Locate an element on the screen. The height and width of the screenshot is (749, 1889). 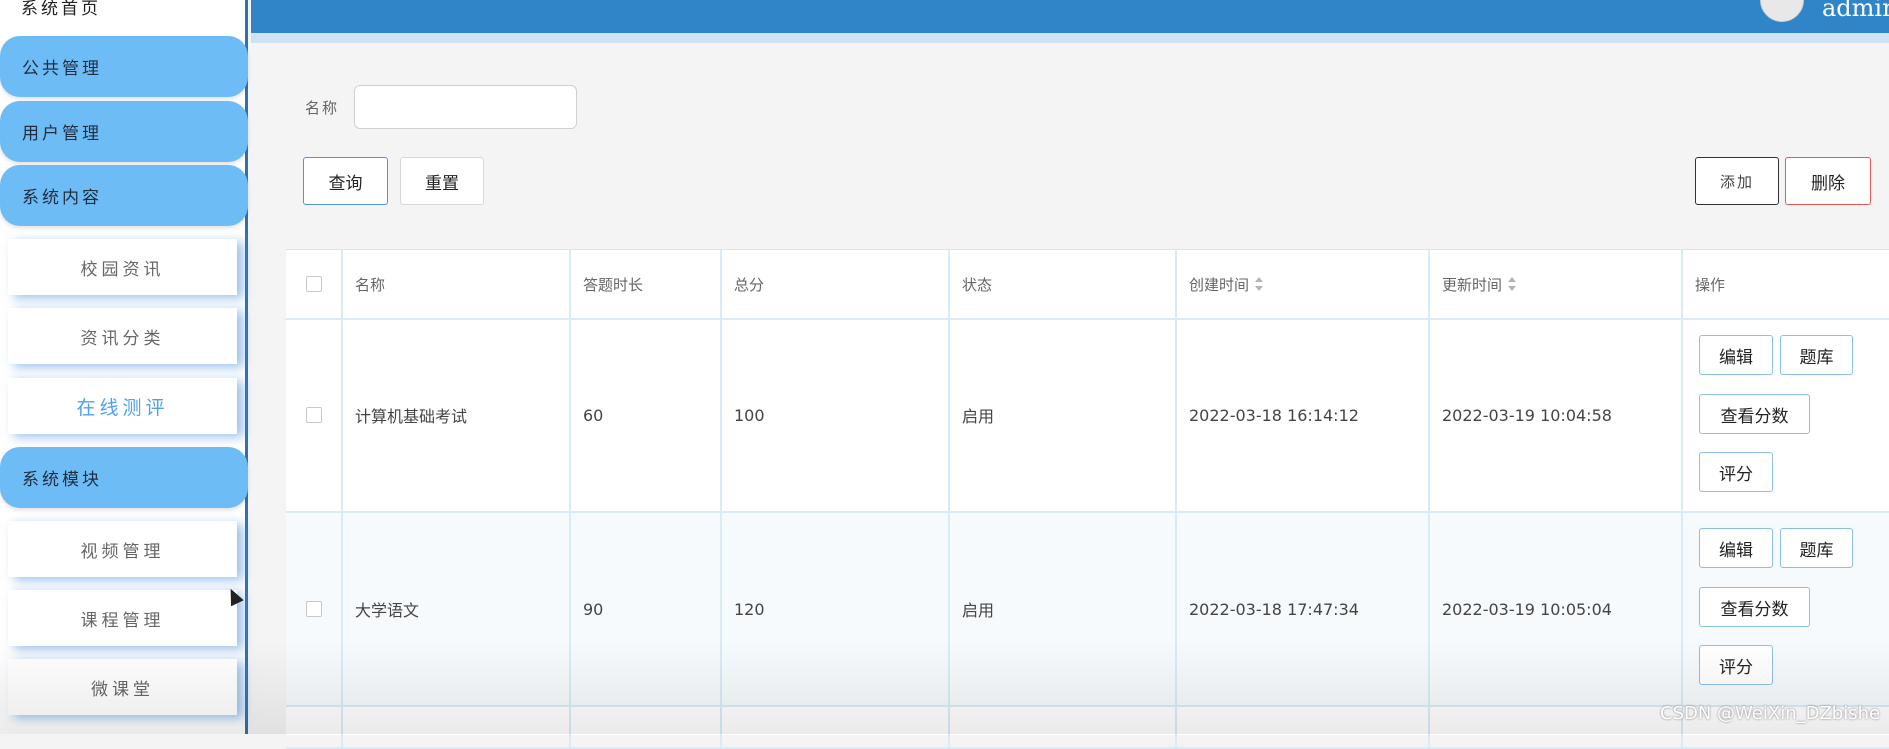
cell-status is located at coordinates (1063, 727).